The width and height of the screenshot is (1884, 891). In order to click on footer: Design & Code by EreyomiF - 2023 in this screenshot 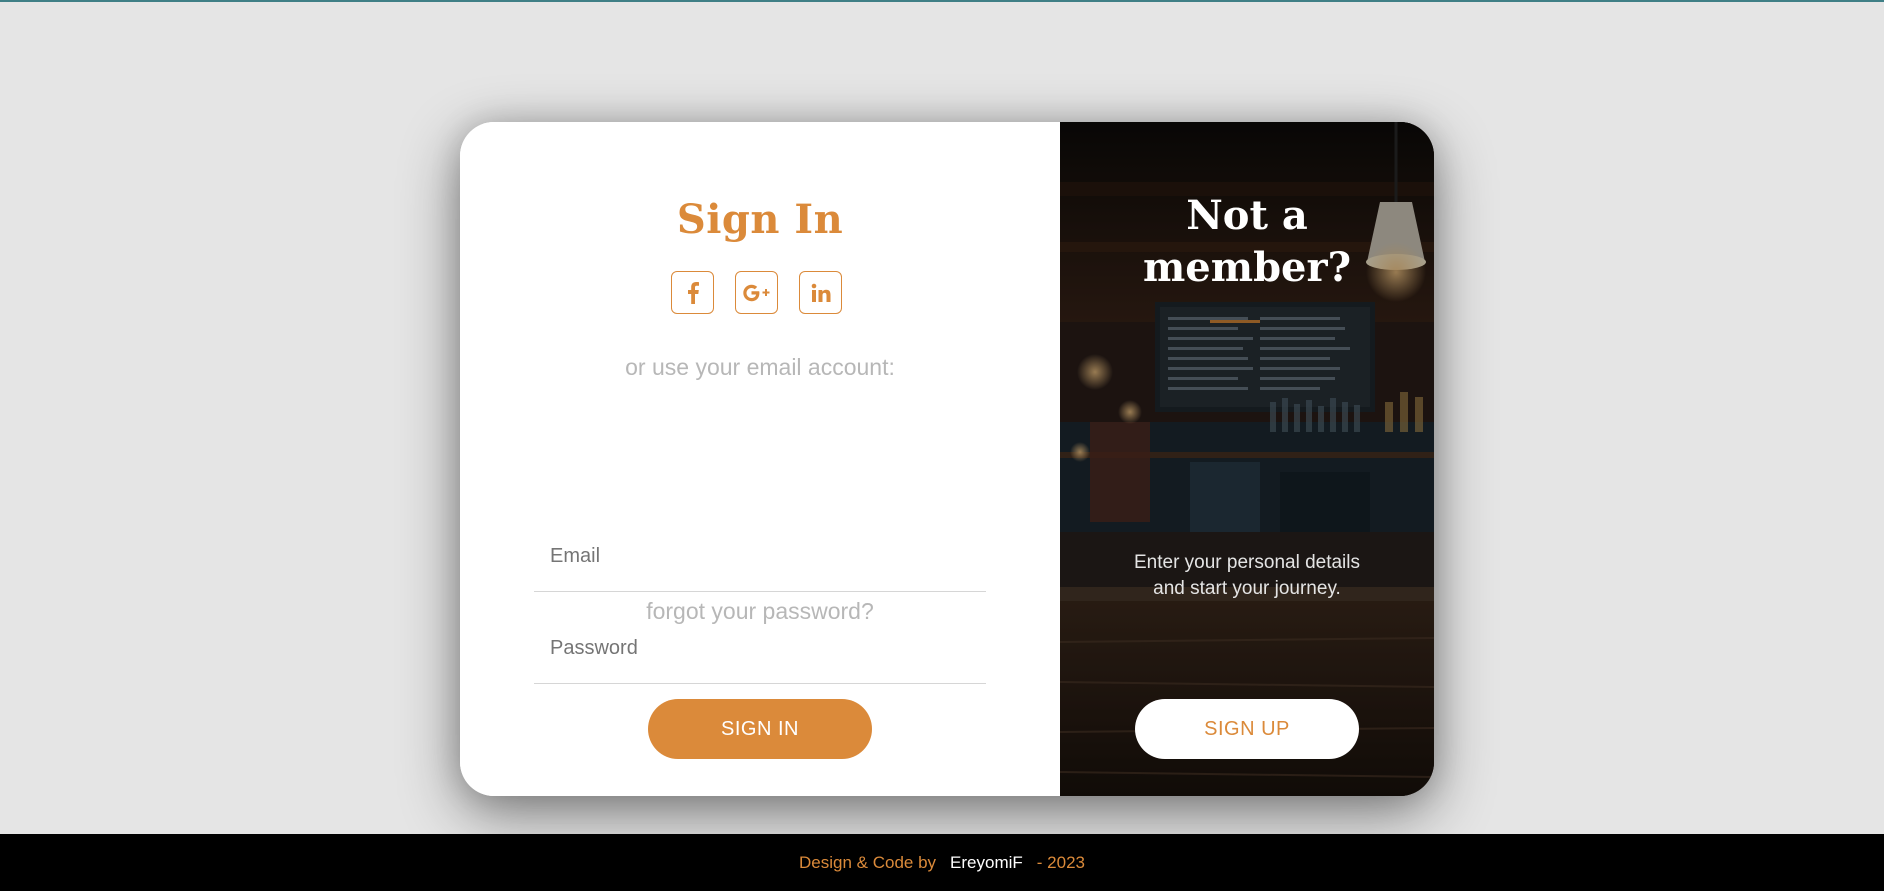, I will do `click(942, 862)`.